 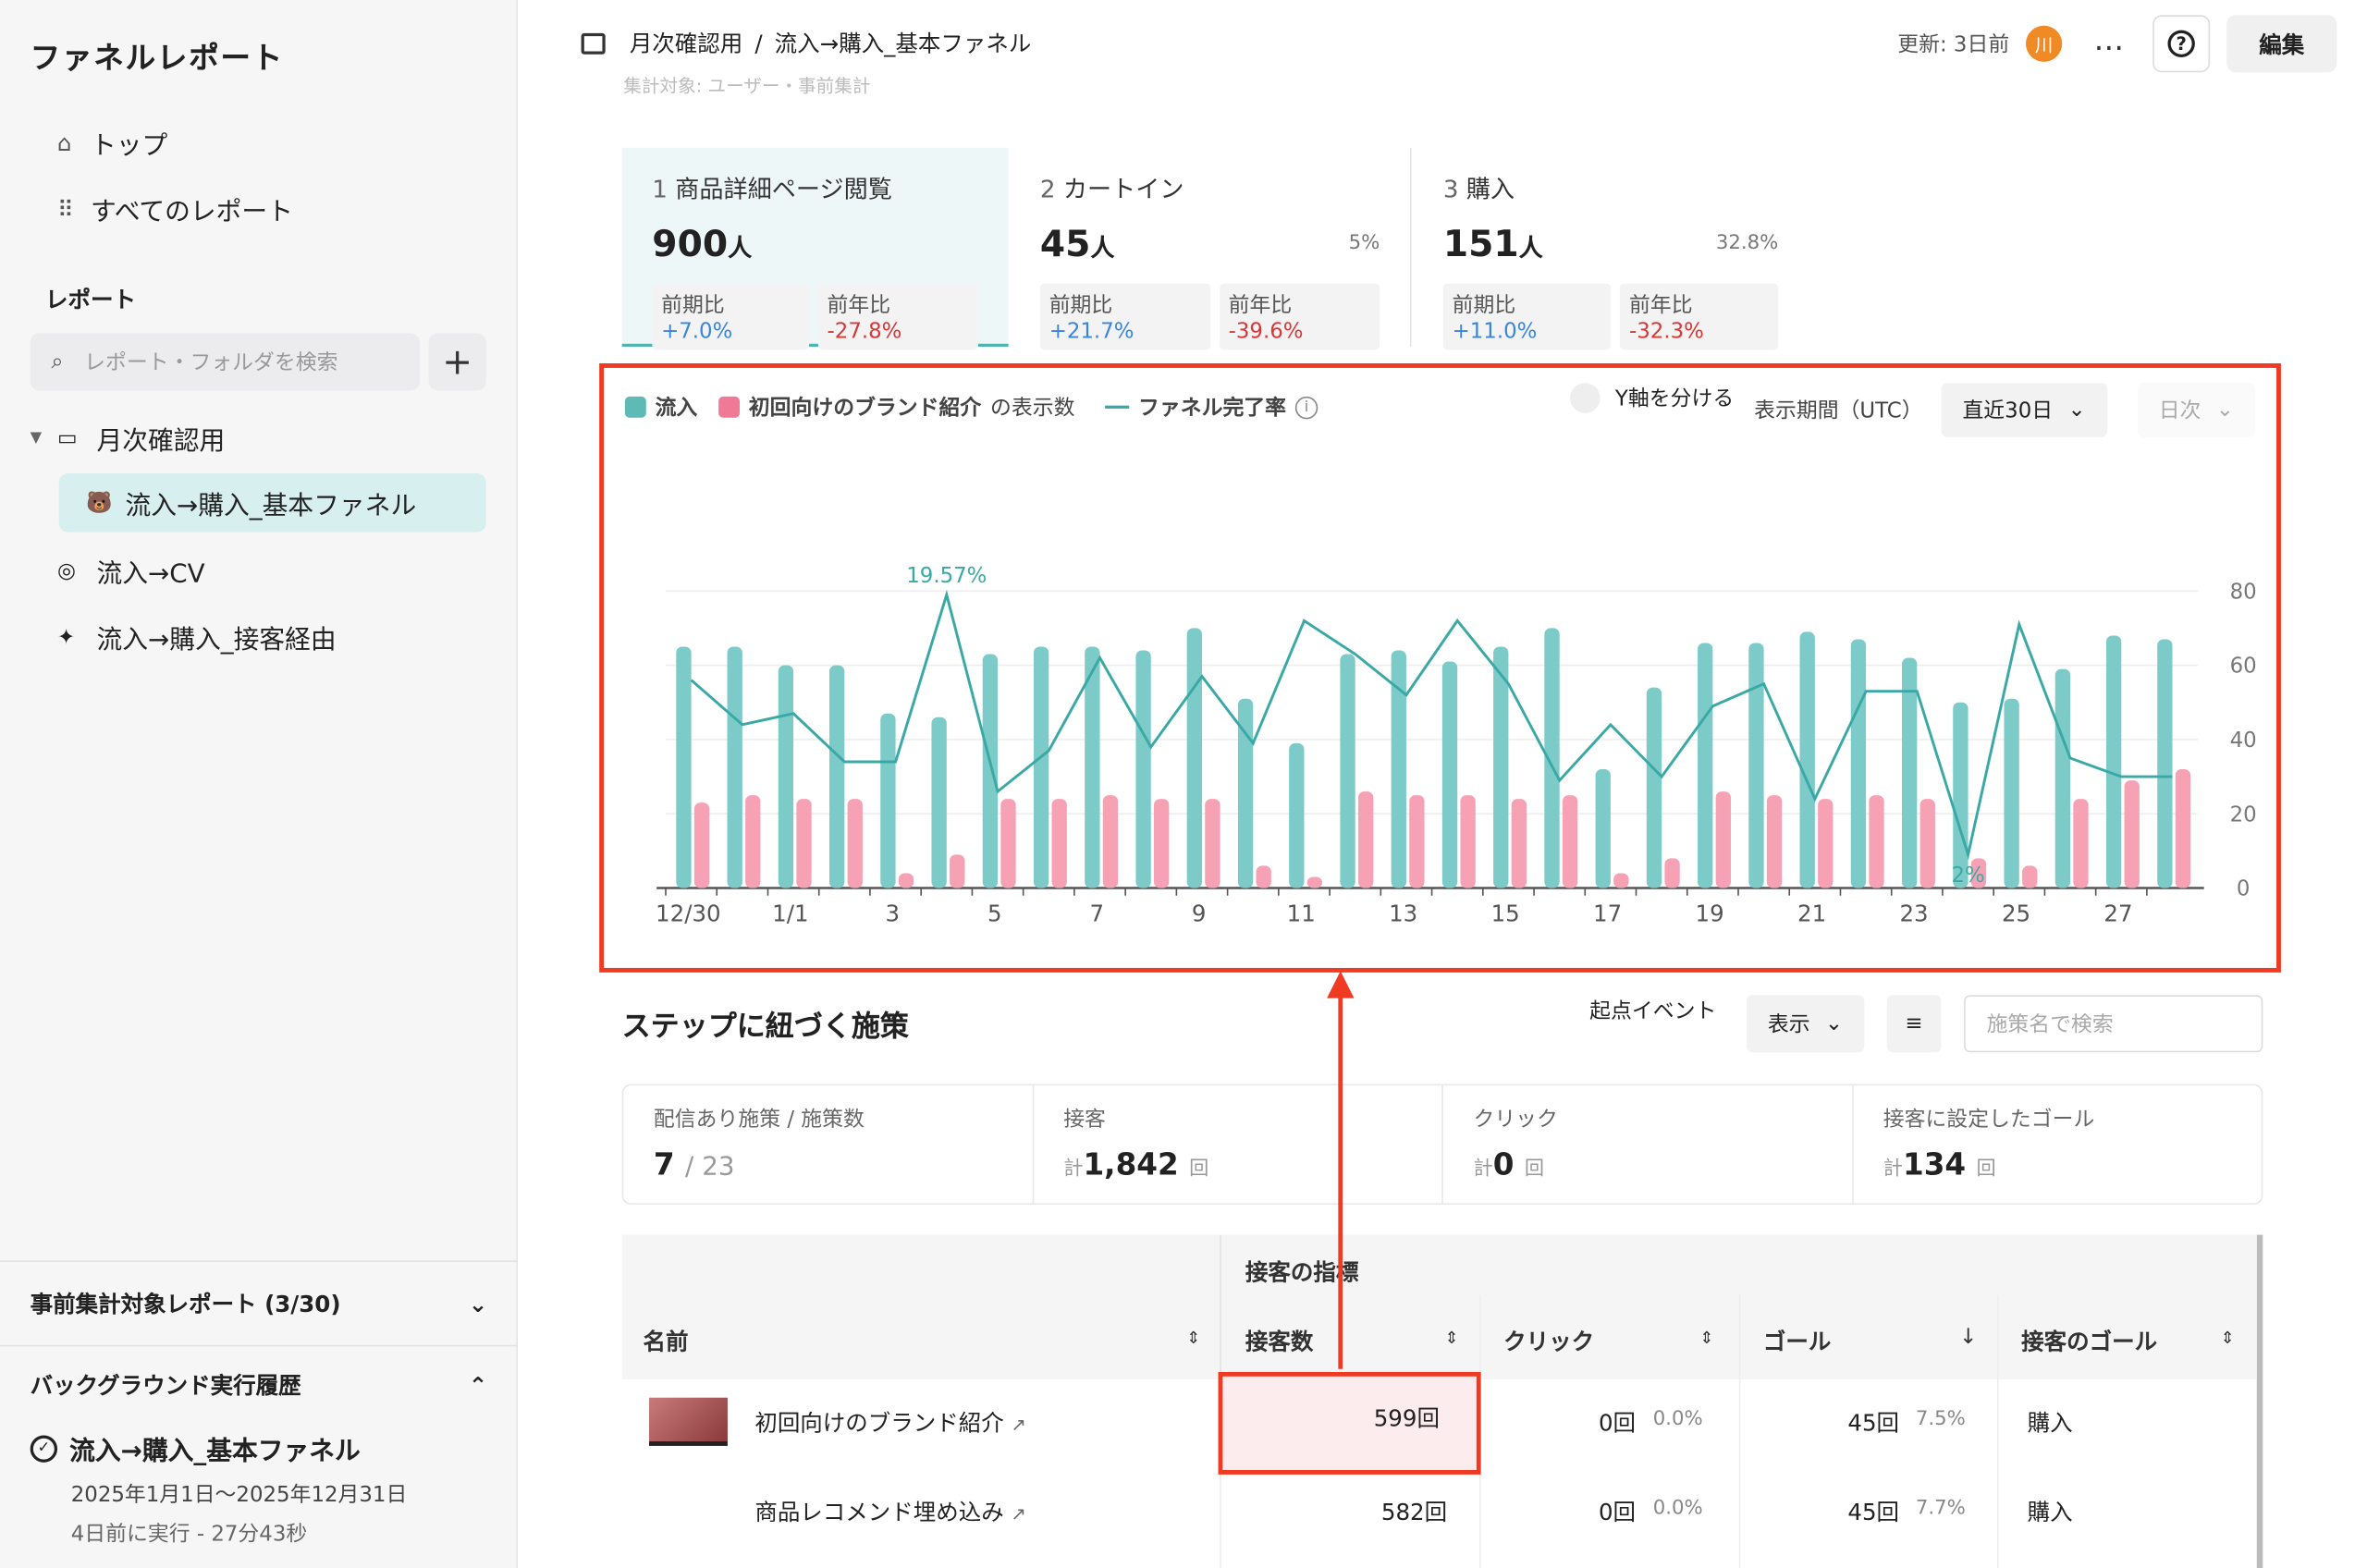 What do you see at coordinates (1211, 249) in the screenshot?
I see `step-card-2: 2 カートイン 45人 5% 前期比 +21.7% 前年比 -39.6%` at bounding box center [1211, 249].